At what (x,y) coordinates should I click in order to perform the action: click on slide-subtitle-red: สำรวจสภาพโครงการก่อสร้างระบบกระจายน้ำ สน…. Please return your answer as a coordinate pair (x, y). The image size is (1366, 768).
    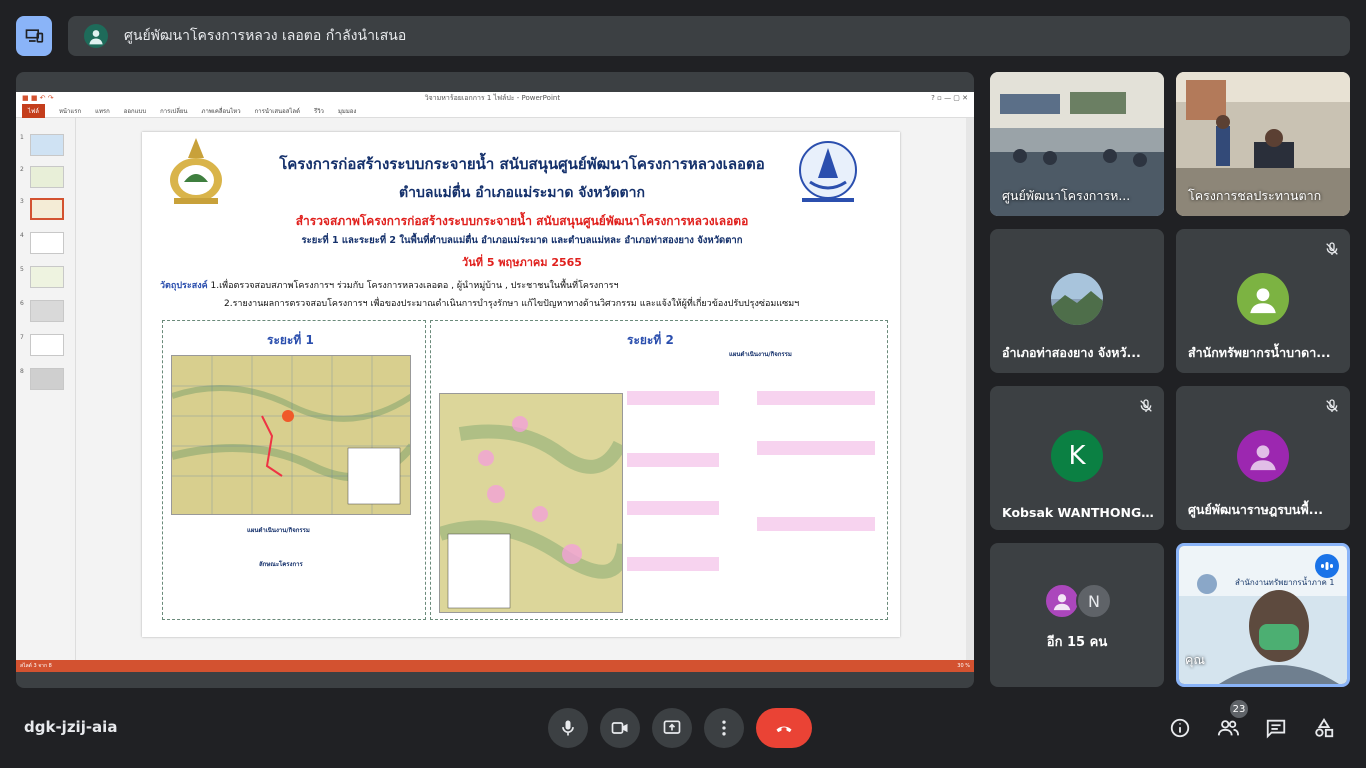
    Looking at the image, I should click on (522, 221).